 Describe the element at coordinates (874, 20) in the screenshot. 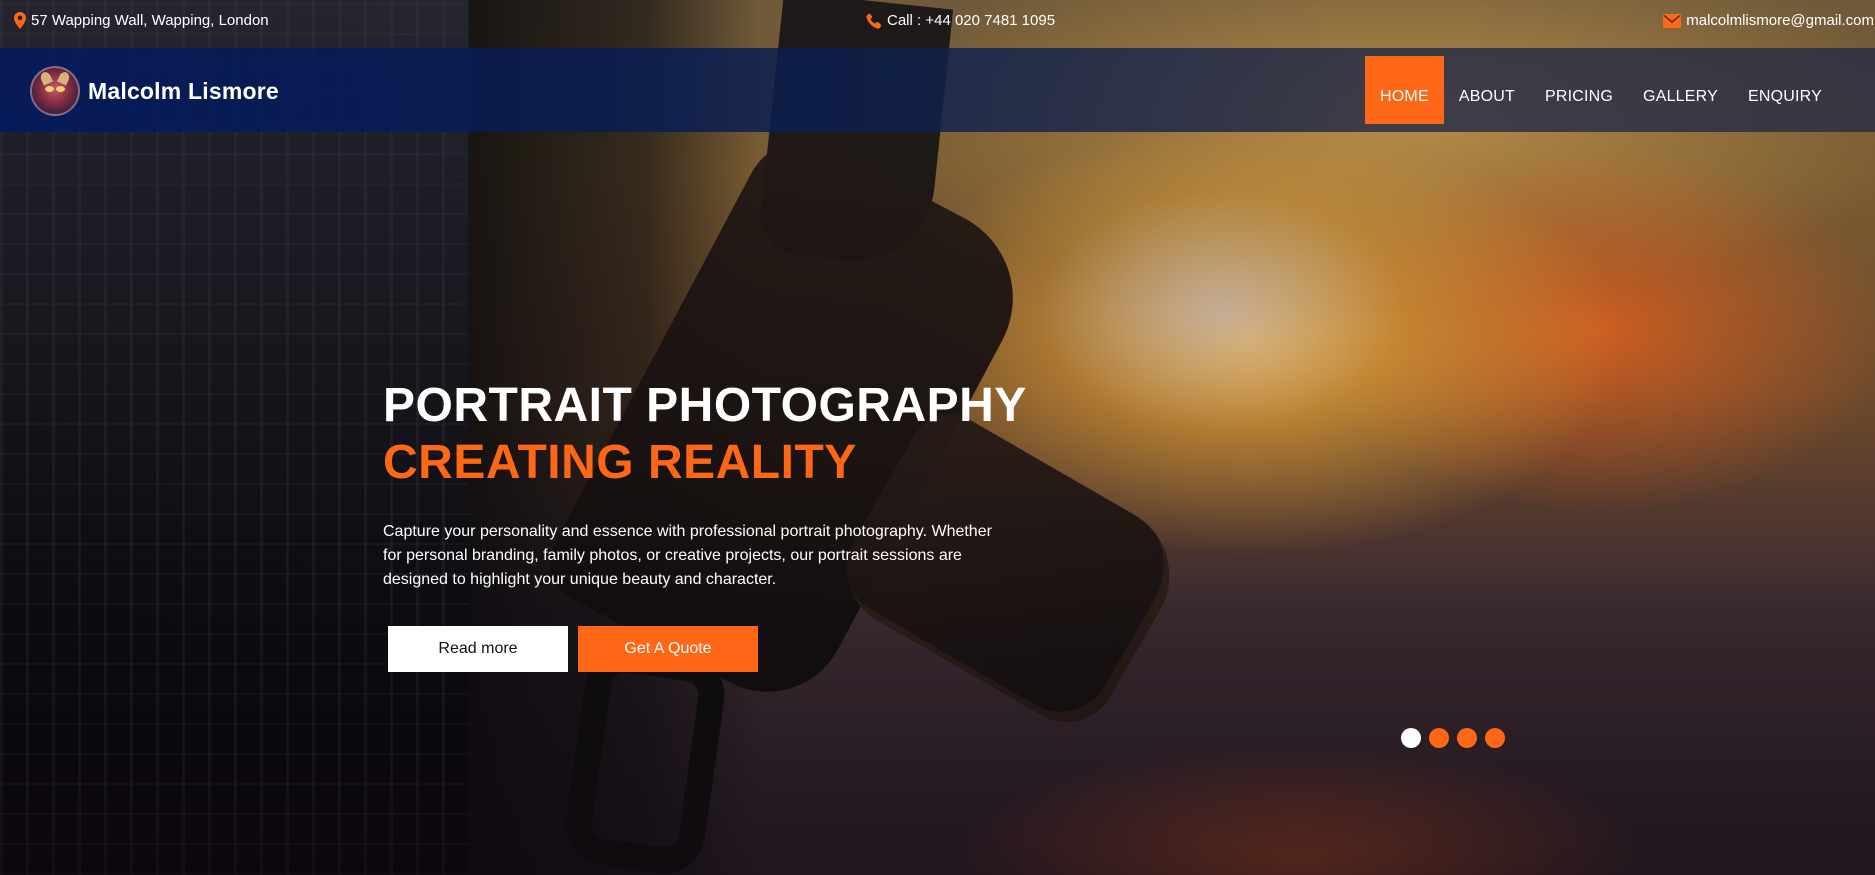

I see `phone-icon` at that location.